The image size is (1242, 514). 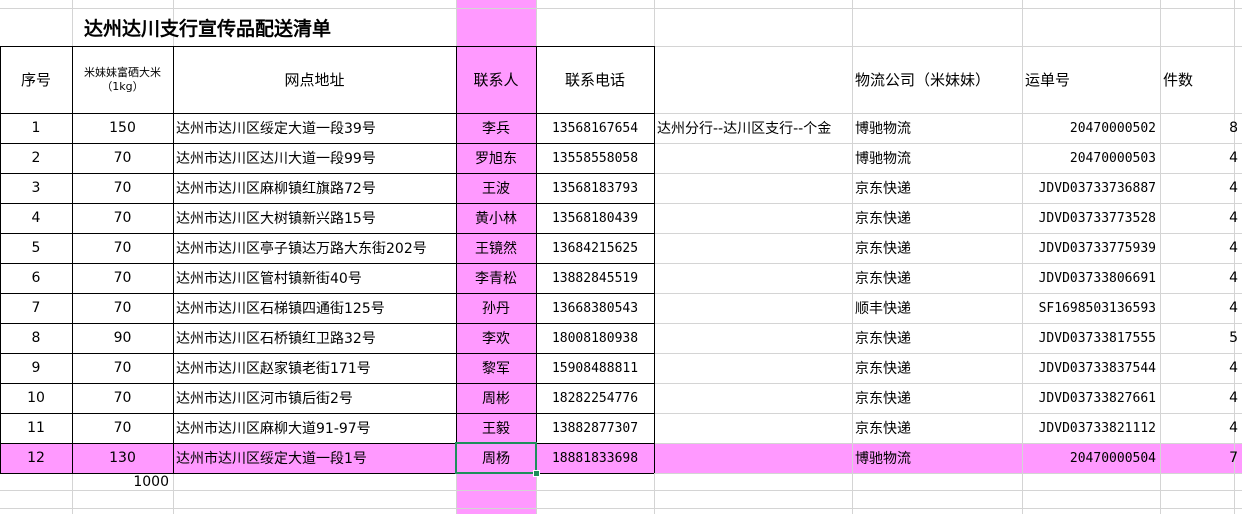 What do you see at coordinates (122, 481) in the screenshot?
I see `total-quantity: 1000` at bounding box center [122, 481].